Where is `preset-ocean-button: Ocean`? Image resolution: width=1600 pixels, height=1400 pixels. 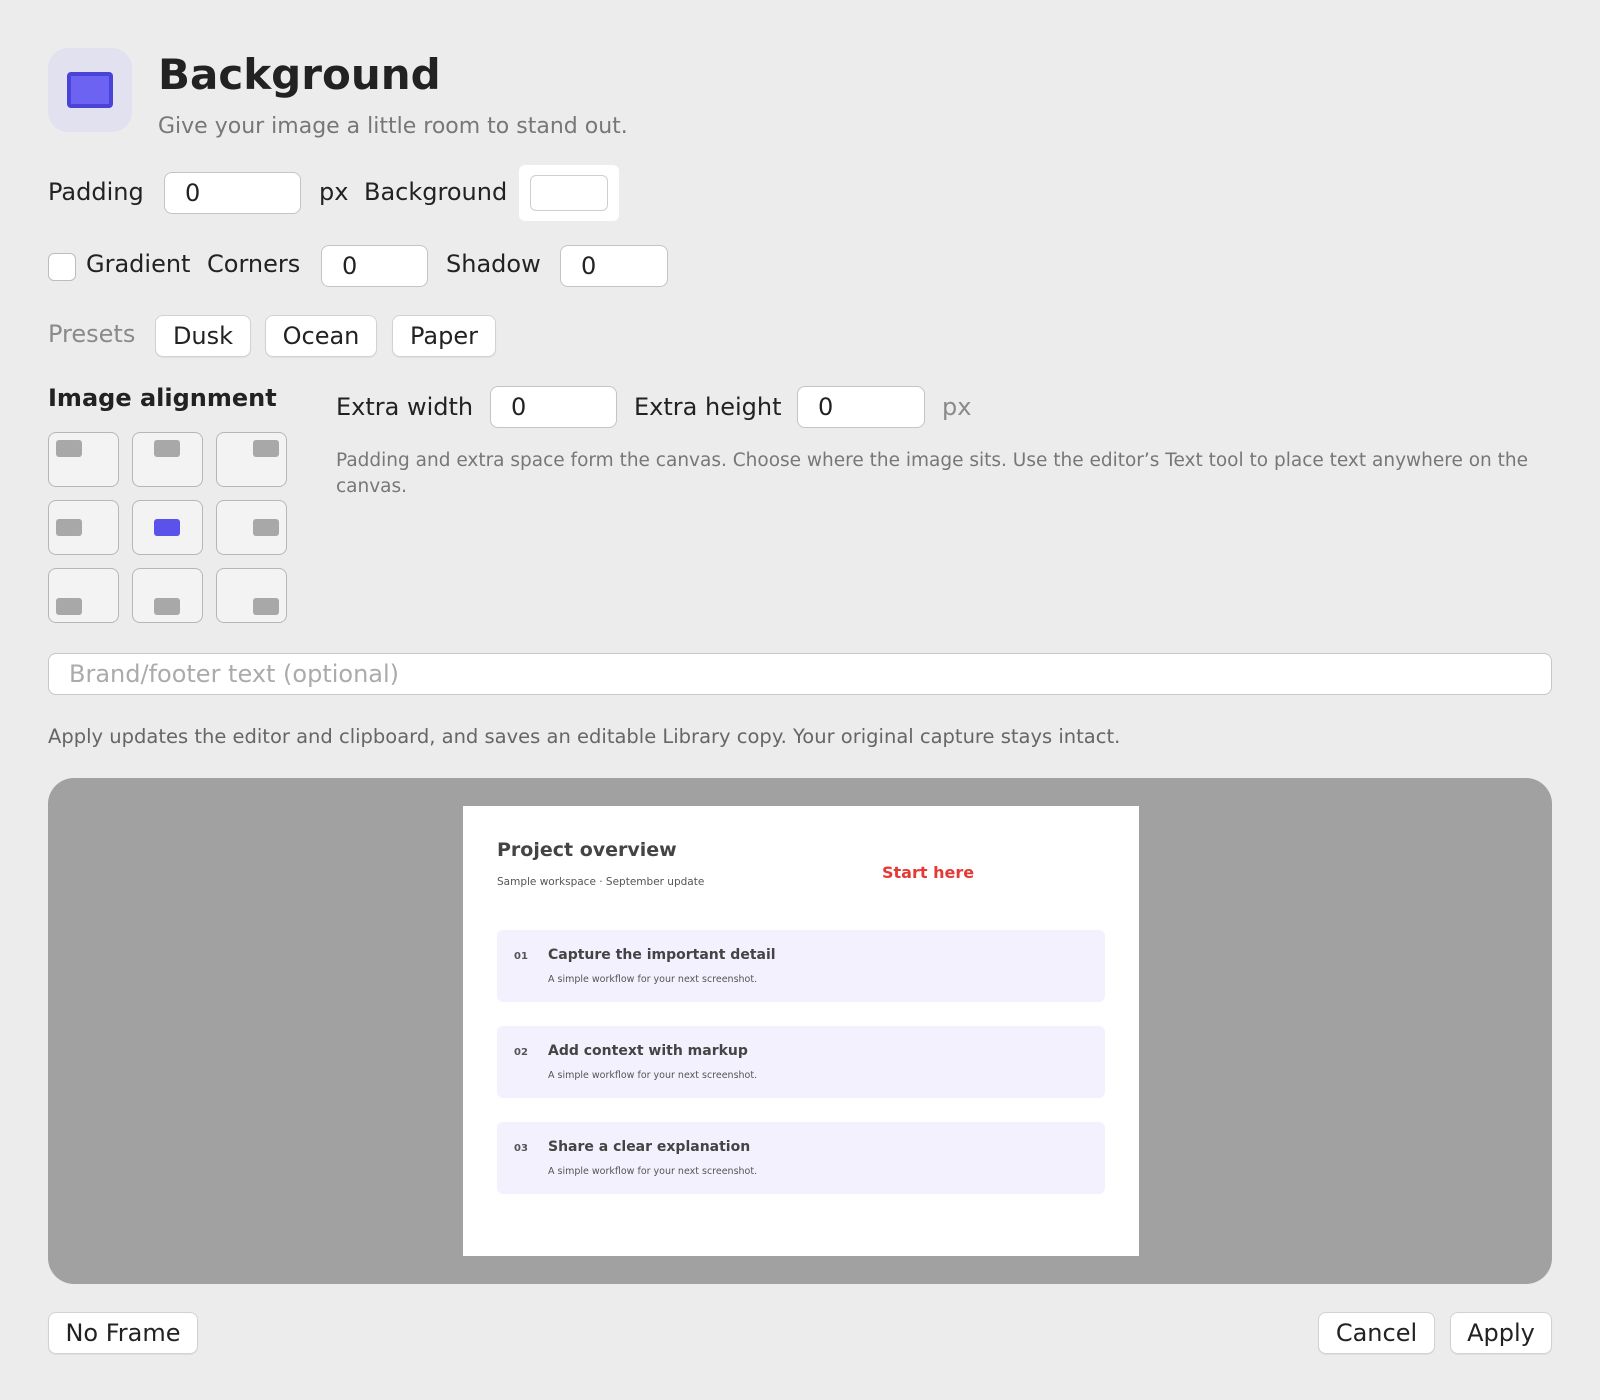
preset-ocean-button: Ocean is located at coordinates (321, 336).